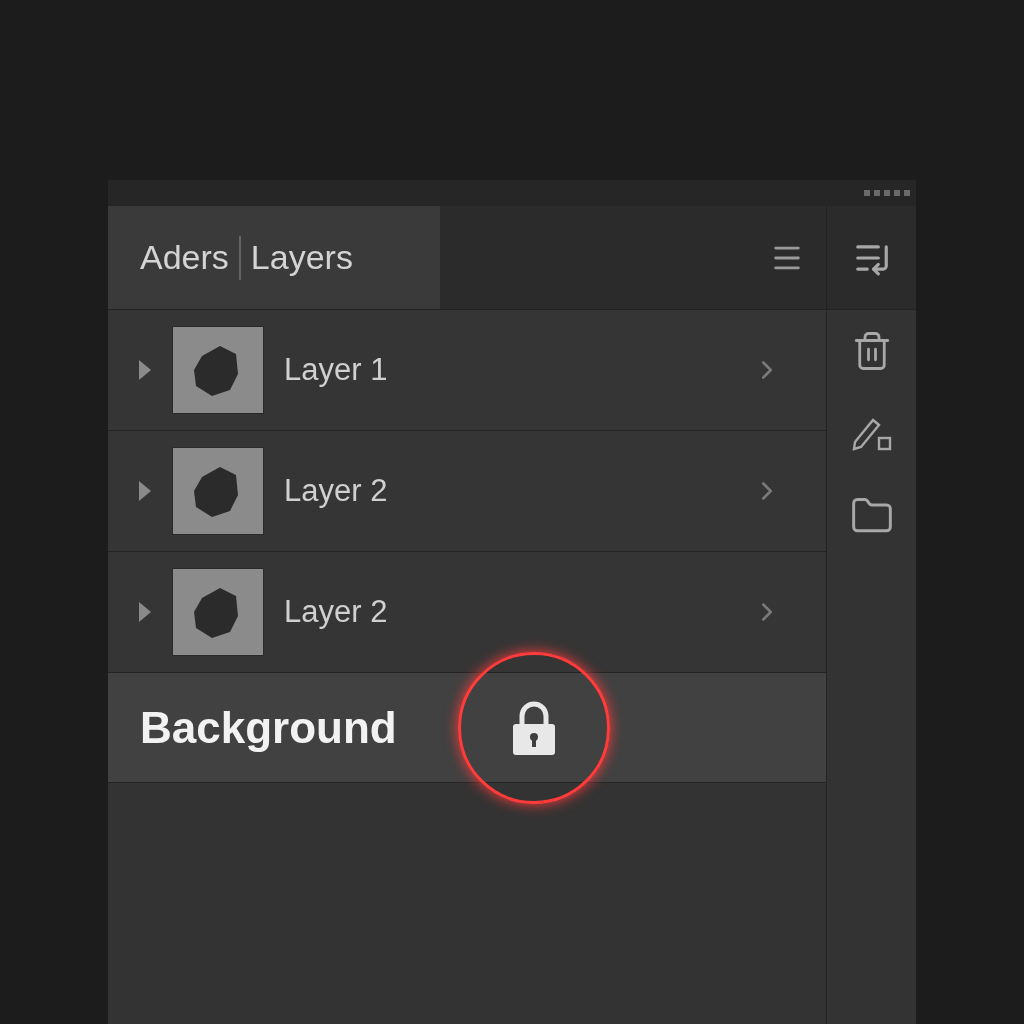 The width and height of the screenshot is (1024, 1024). Describe the element at coordinates (301, 257) in the screenshot. I see `panel-tab: Layers` at that location.